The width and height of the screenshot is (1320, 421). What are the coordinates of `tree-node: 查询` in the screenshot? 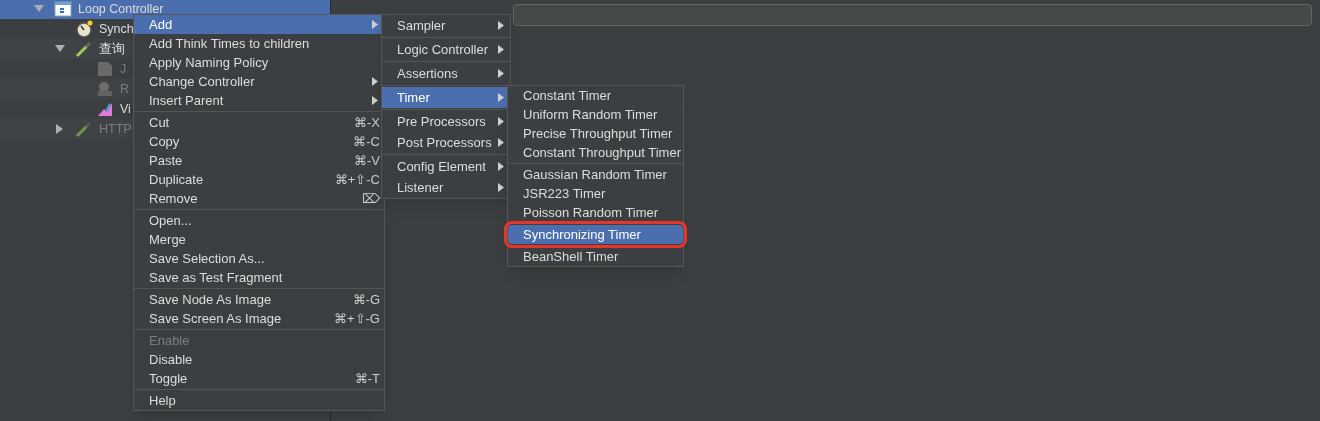 It's located at (112, 49).